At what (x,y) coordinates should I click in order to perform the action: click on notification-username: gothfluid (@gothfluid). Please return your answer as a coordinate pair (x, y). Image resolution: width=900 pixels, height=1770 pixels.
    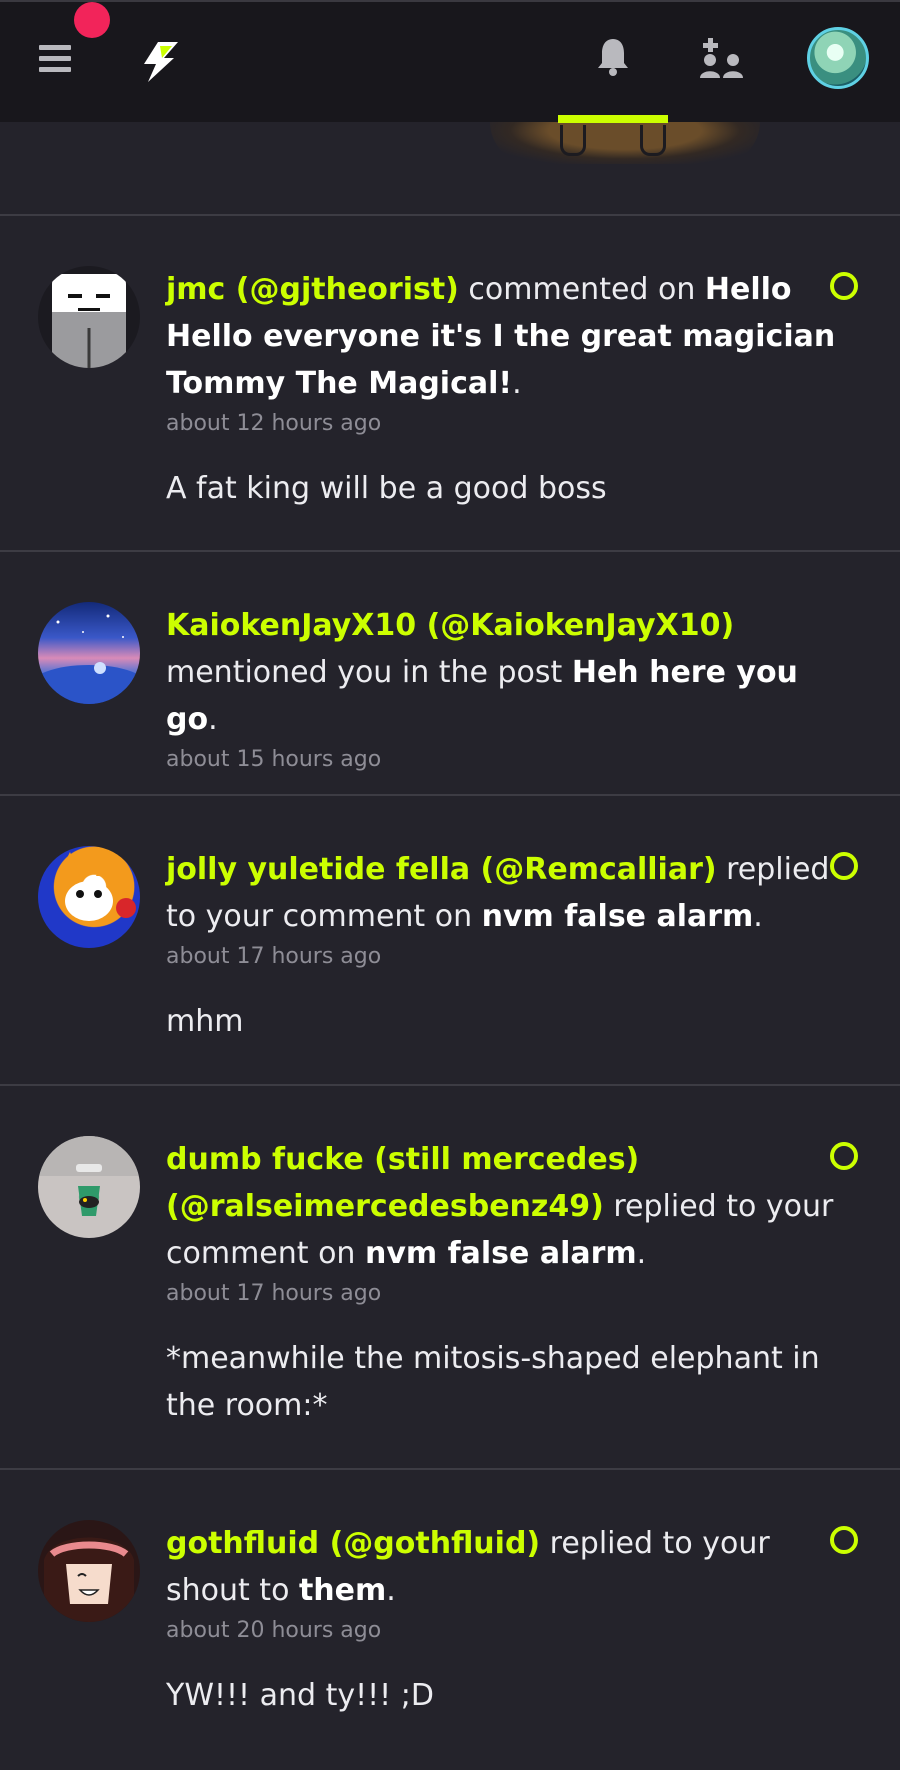
    Looking at the image, I should click on (353, 1543).